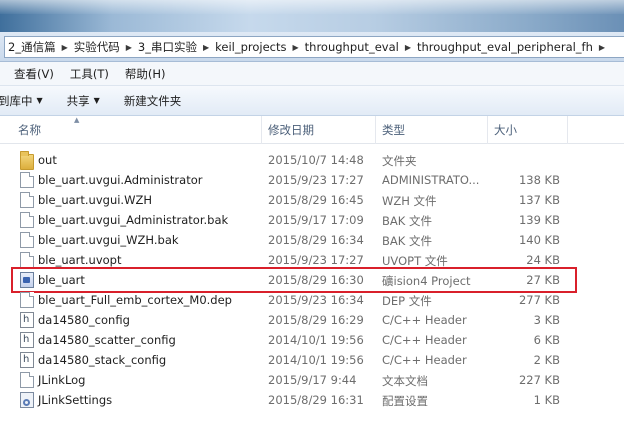 Image resolution: width=624 pixels, height=423 pixels. I want to click on file-name: out, so click(47, 160).